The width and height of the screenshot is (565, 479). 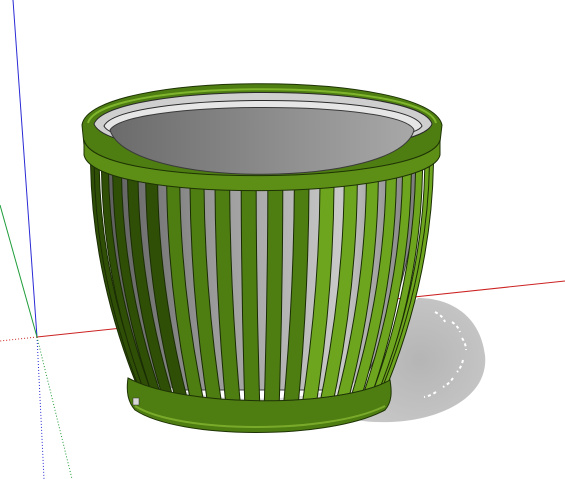 I want to click on green-axis-line-dotted, so click(x=54, y=407).